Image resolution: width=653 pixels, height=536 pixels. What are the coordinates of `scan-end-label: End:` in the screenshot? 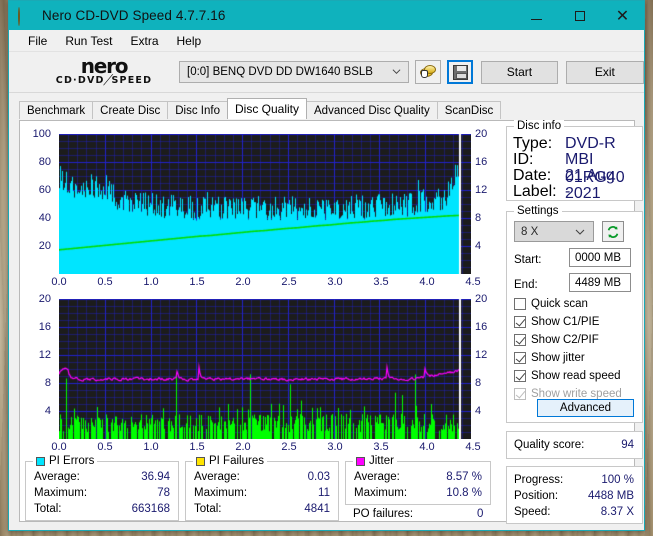 It's located at (526, 285).